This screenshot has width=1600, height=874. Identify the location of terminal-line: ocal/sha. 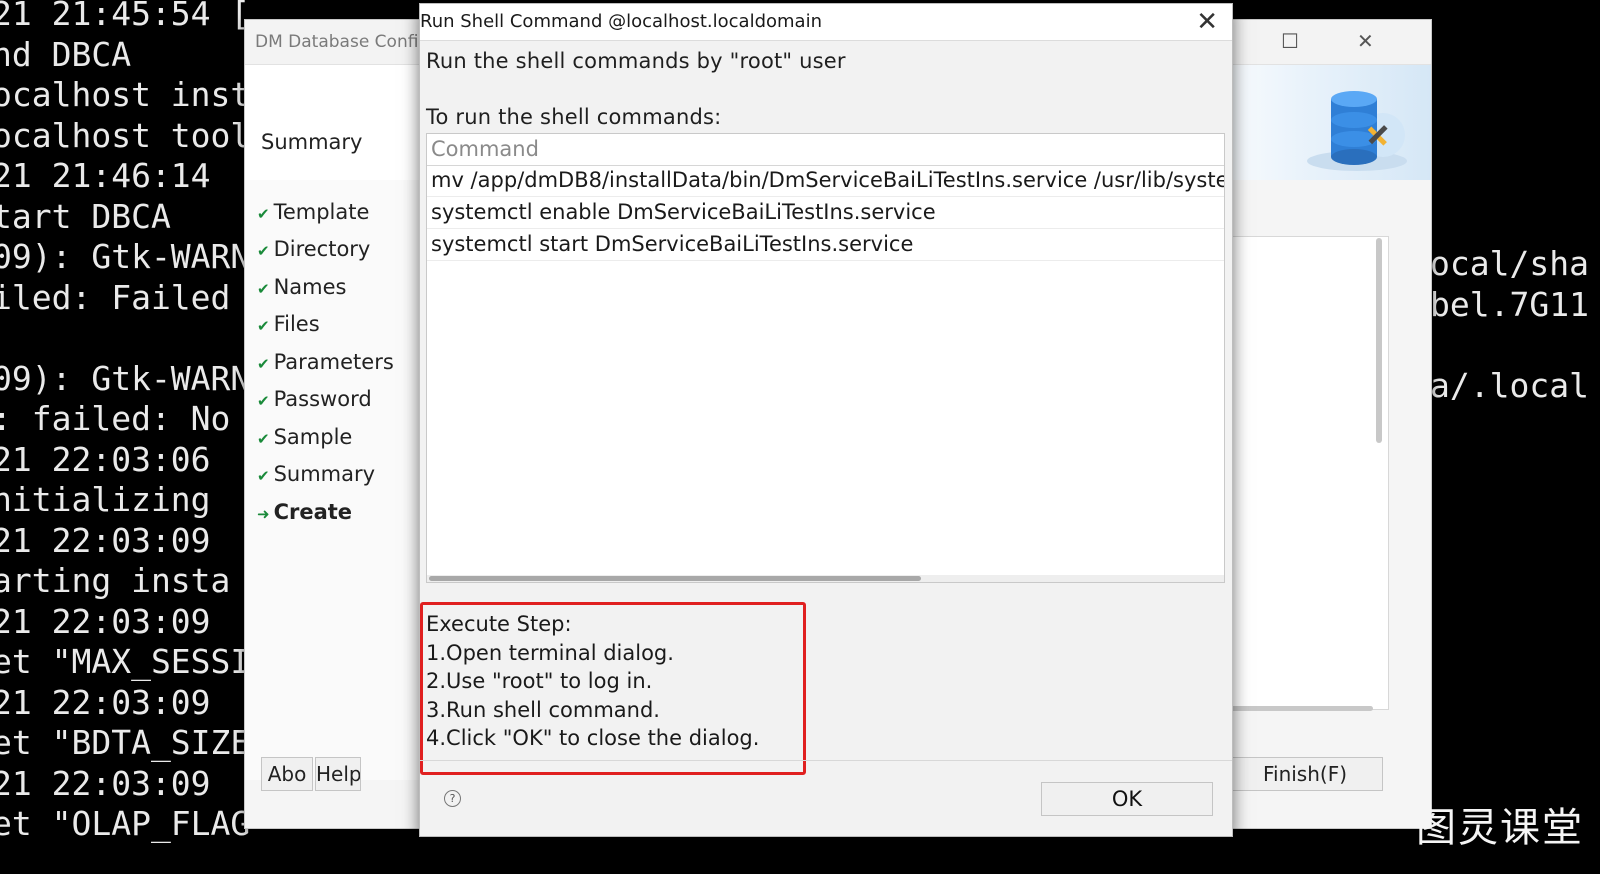
(1509, 263).